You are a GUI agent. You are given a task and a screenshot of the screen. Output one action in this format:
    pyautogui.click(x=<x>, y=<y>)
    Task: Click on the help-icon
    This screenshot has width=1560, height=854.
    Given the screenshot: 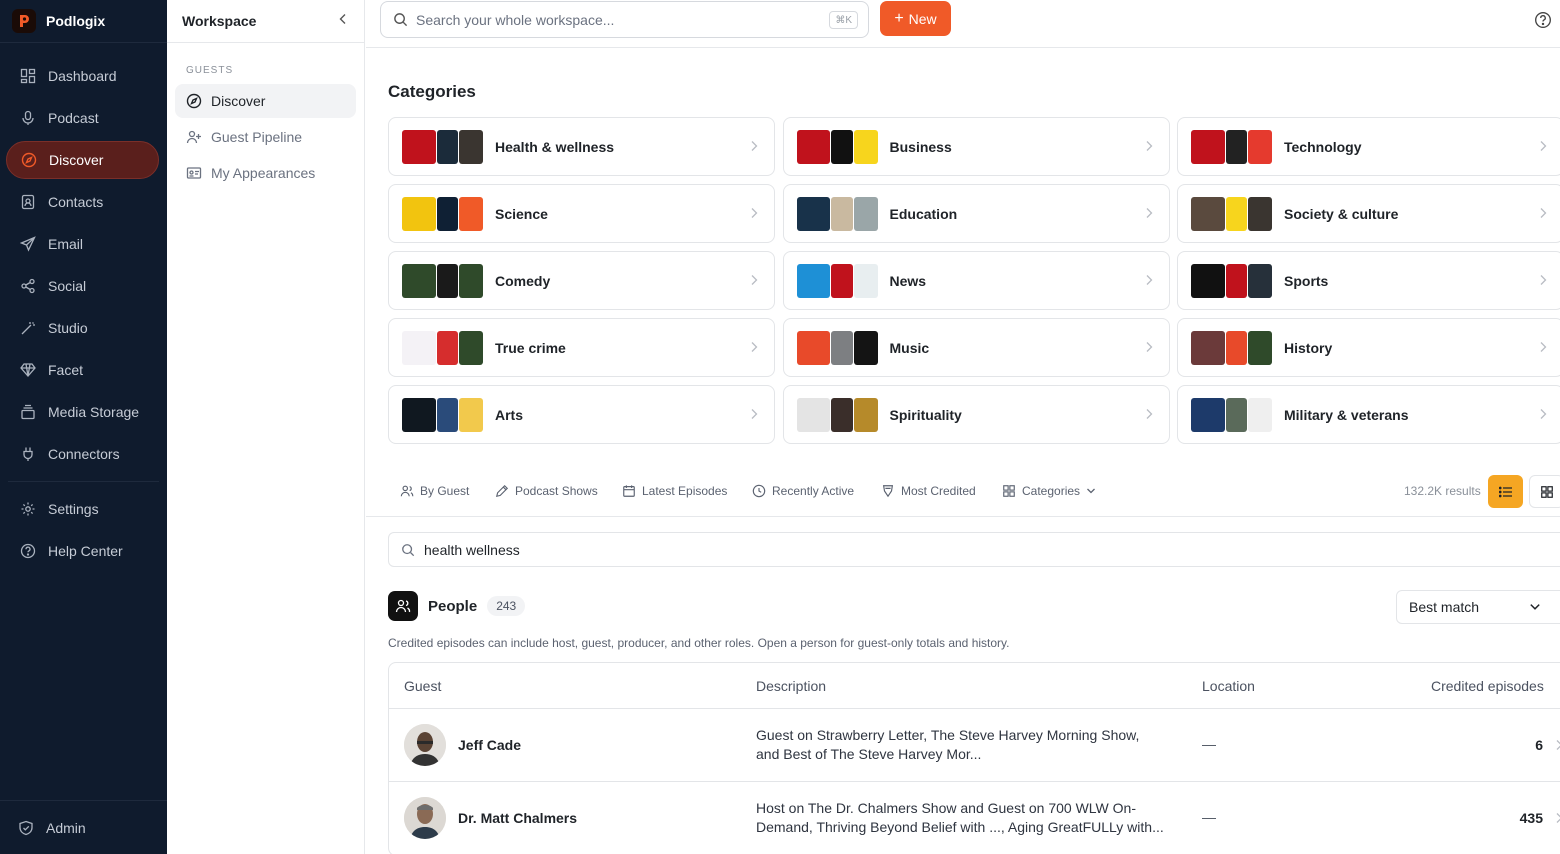 What is the action you would take?
    pyautogui.click(x=1543, y=20)
    